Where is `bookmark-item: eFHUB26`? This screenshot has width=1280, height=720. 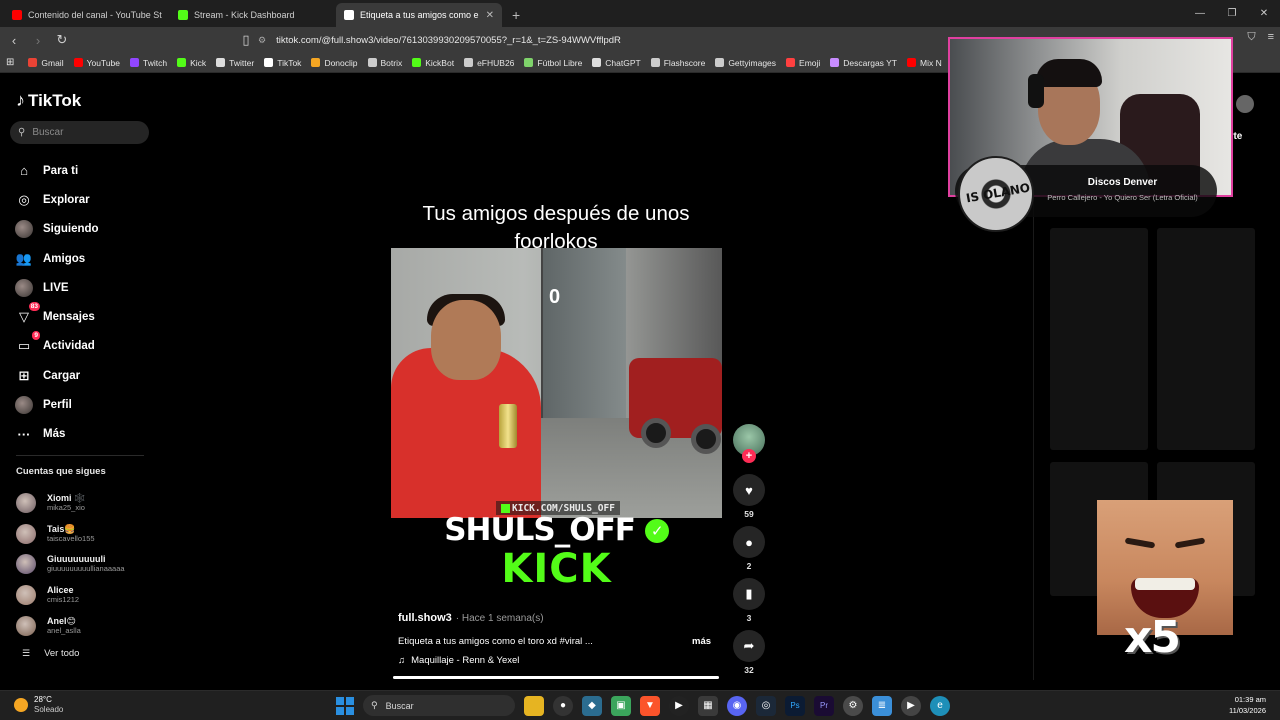 bookmark-item: eFHUB26 is located at coordinates (489, 63).